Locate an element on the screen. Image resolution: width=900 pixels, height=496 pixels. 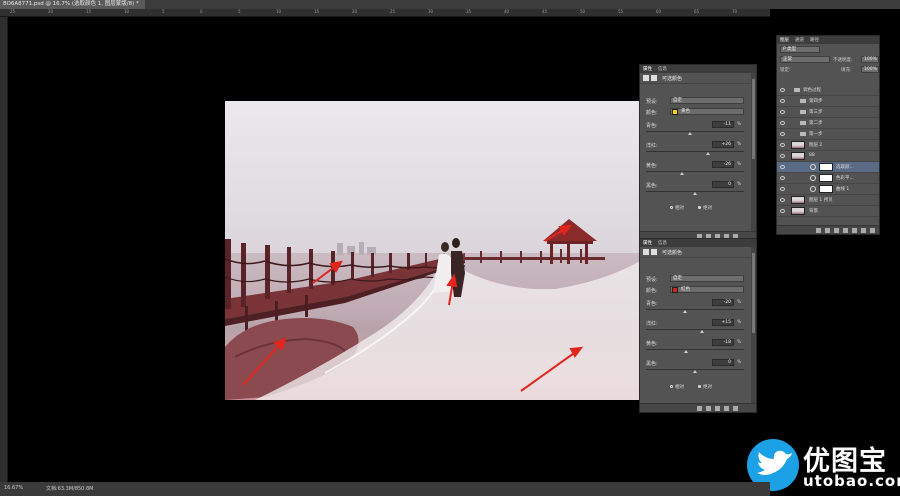
layer-row: 背景 is located at coordinates (828, 211).